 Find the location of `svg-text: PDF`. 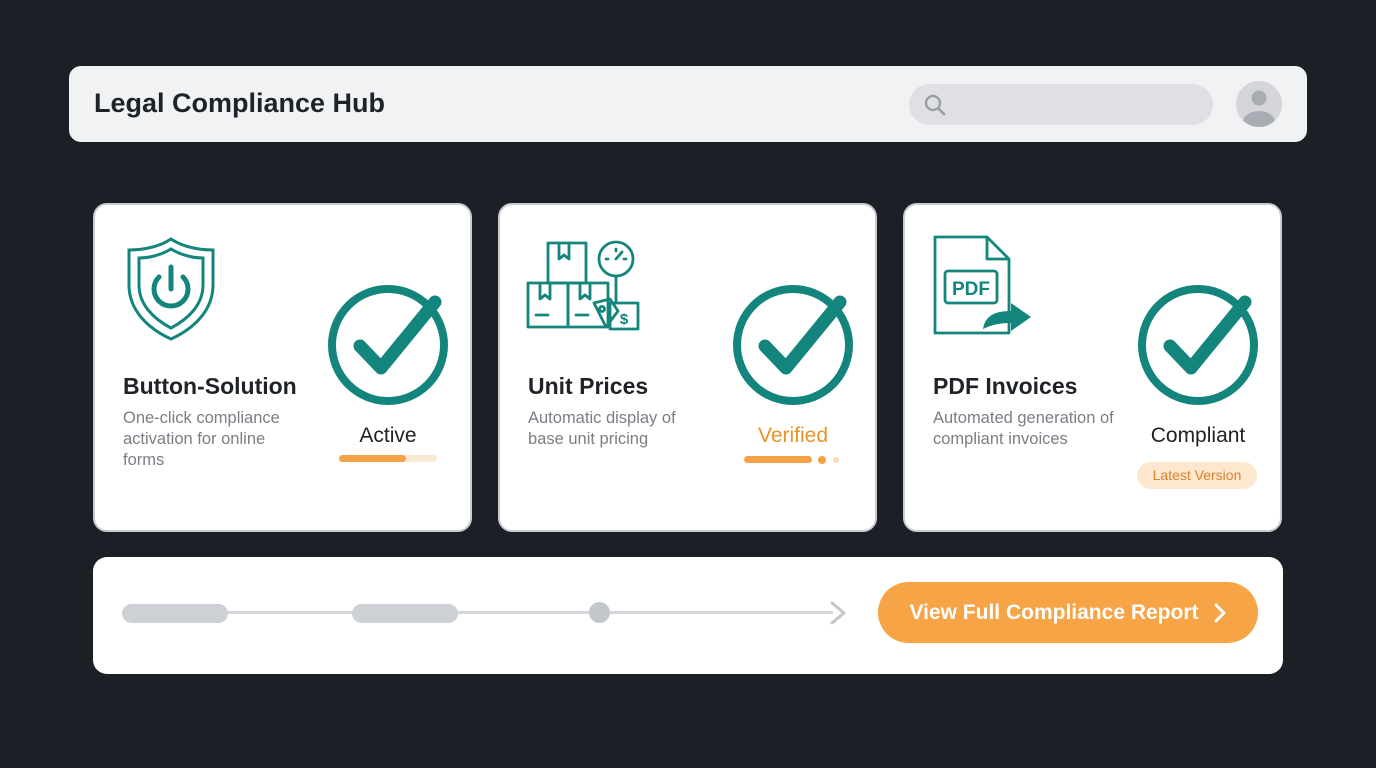

svg-text: PDF is located at coordinates (971, 289).